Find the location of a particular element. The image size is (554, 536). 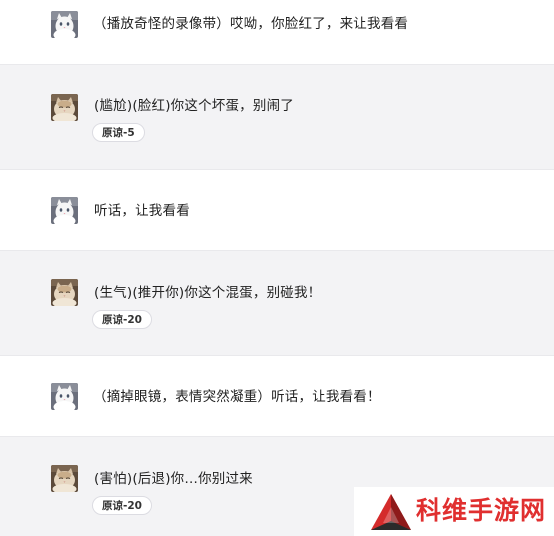

site-watermark: 科维手游网 is located at coordinates (454, 511).